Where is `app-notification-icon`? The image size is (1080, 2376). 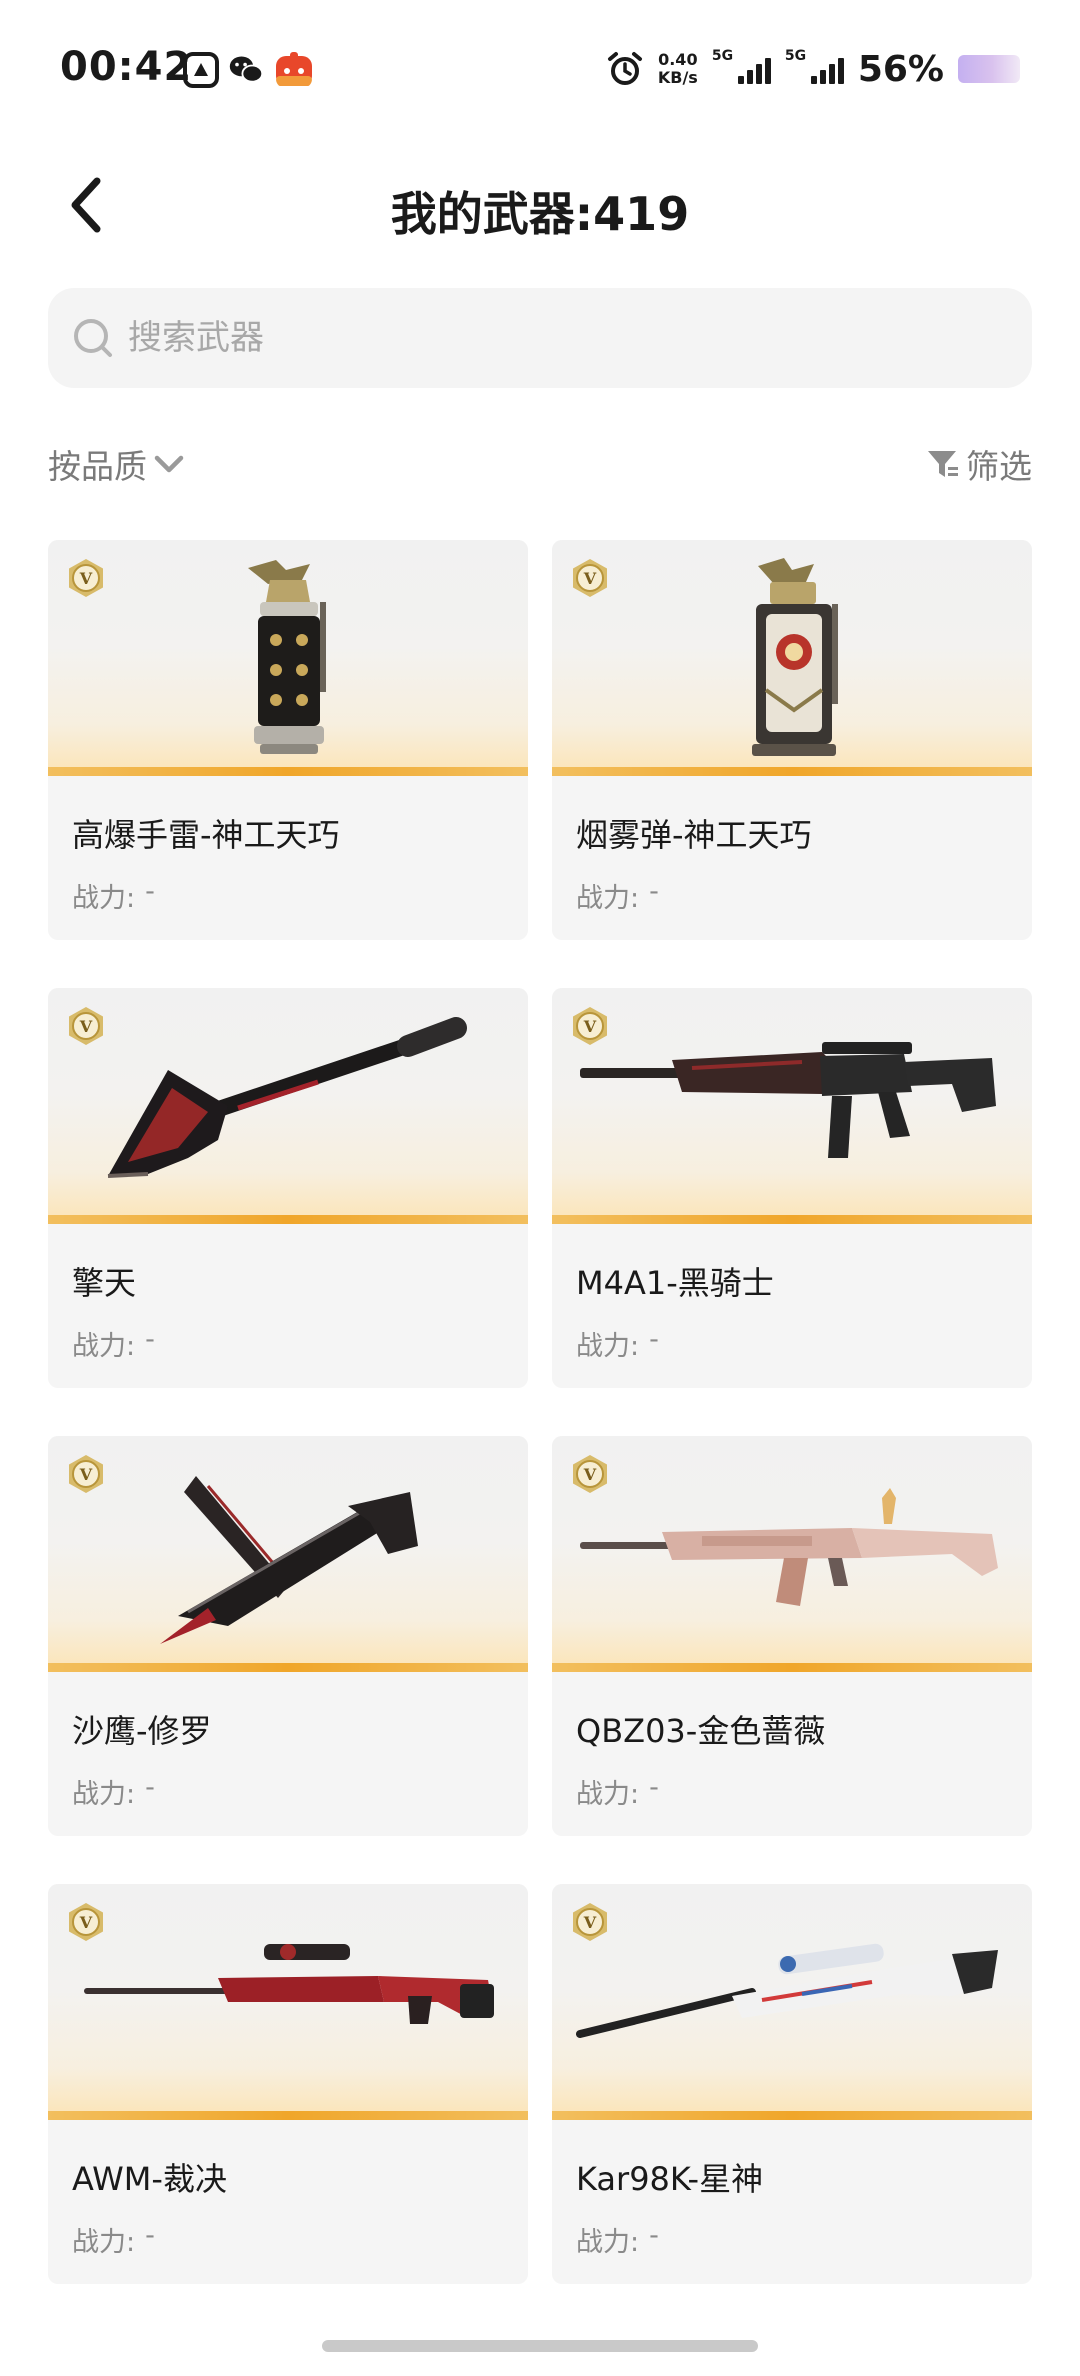
app-notification-icon is located at coordinates (201, 70).